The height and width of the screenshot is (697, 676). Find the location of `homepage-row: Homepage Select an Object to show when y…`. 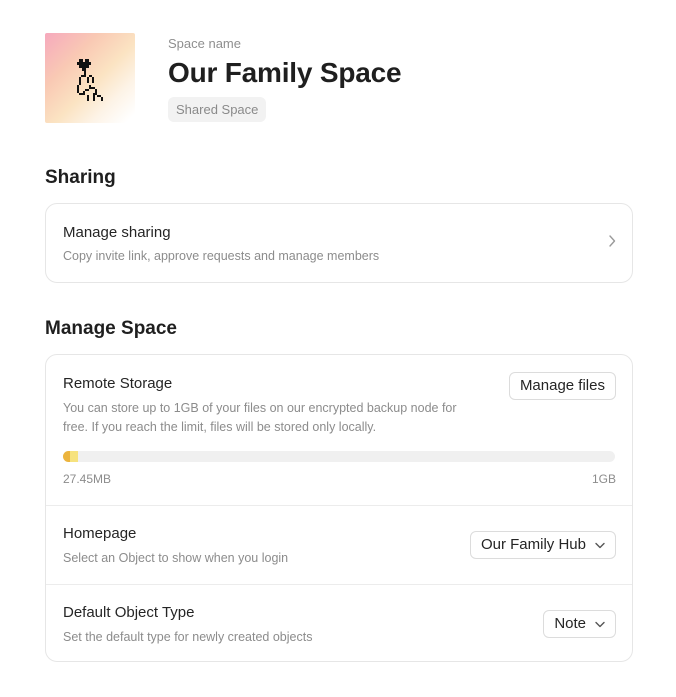

homepage-row: Homepage Select an Object to show when y… is located at coordinates (339, 545).